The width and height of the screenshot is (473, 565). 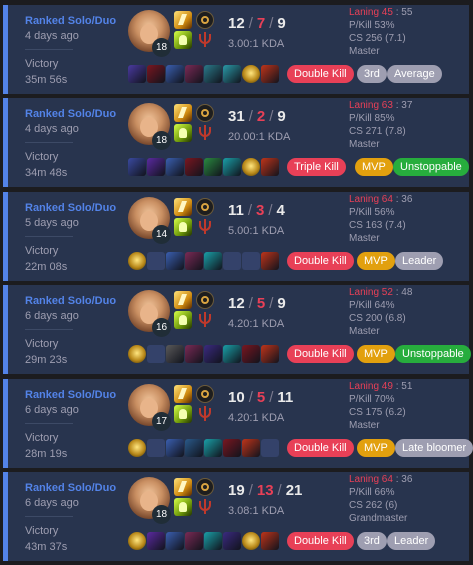 I want to click on kda-ratio: 5.00:1 KDA, so click(x=256, y=231).